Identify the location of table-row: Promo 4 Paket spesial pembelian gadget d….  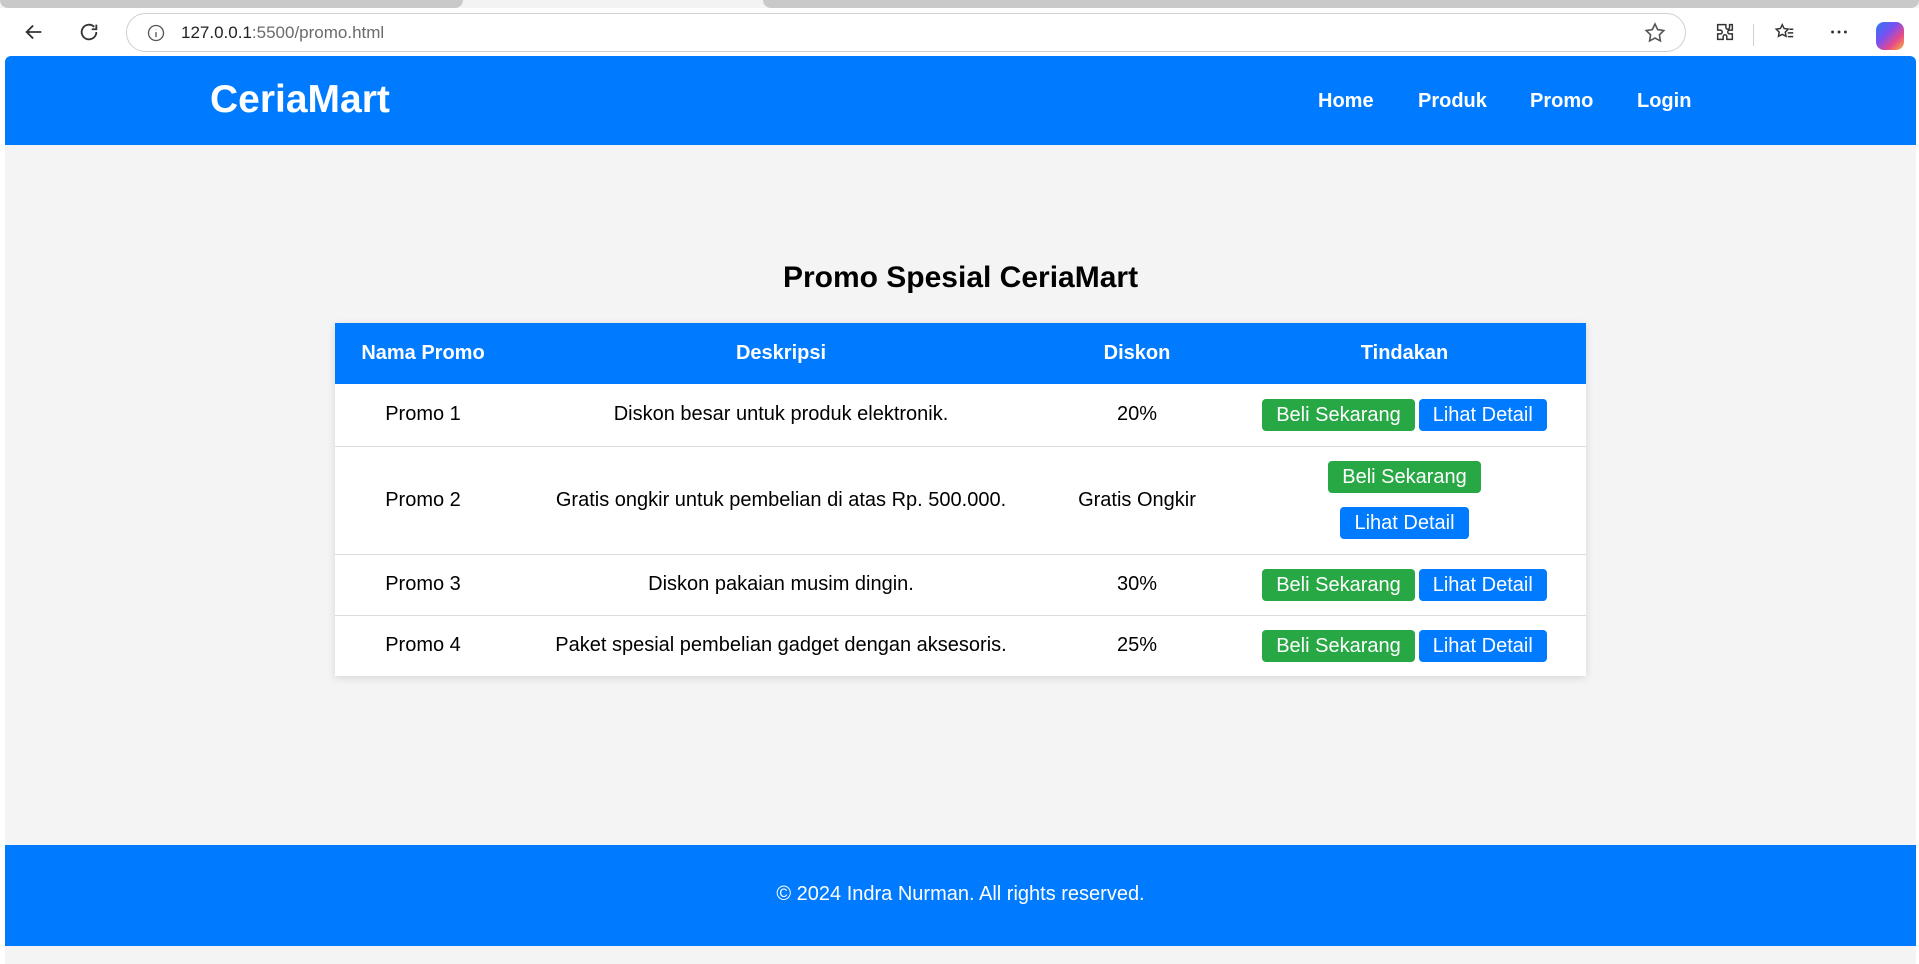
(960, 645).